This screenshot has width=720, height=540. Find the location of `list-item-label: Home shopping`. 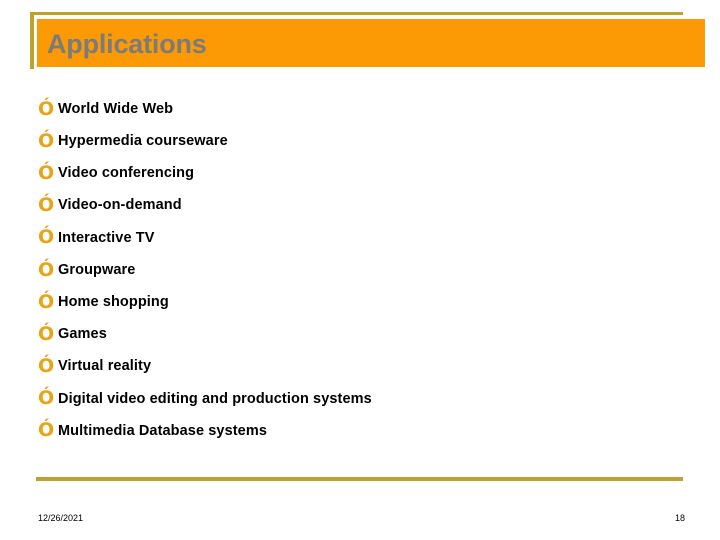

list-item-label: Home shopping is located at coordinates (113, 301).